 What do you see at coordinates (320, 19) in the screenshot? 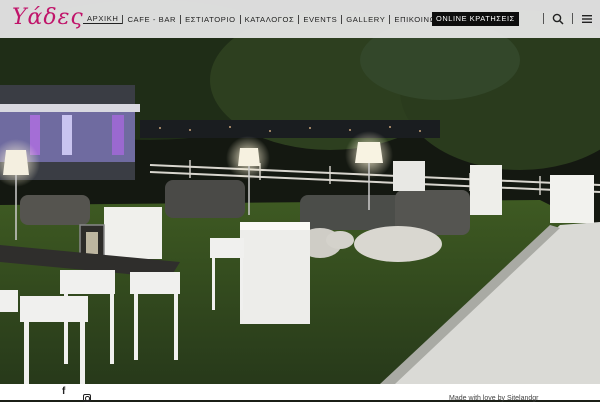
I see `nav-item-events: EVENTS` at bounding box center [320, 19].